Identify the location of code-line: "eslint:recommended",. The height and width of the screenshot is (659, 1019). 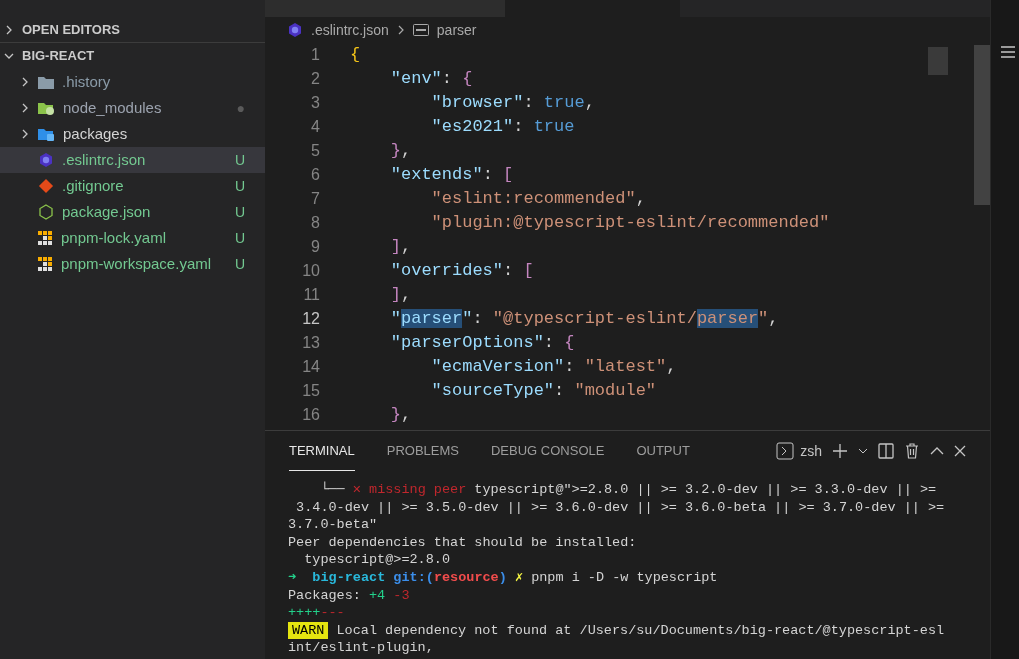
(538, 199).